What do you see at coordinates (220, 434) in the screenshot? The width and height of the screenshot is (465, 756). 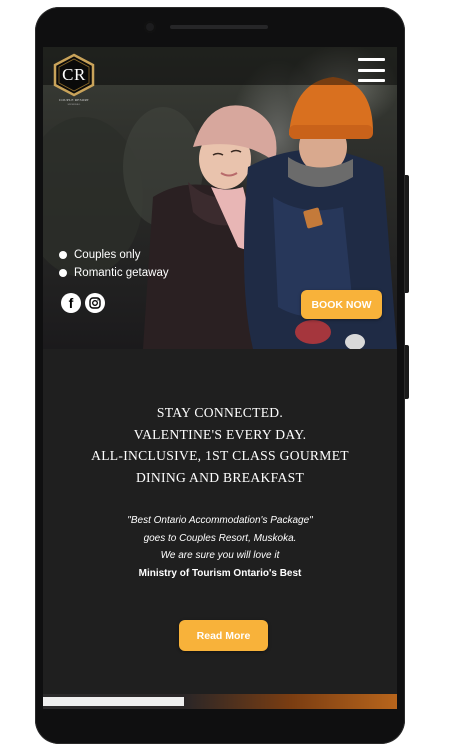 I see `headline-line: VALENTINE'S EVERY DAY.` at bounding box center [220, 434].